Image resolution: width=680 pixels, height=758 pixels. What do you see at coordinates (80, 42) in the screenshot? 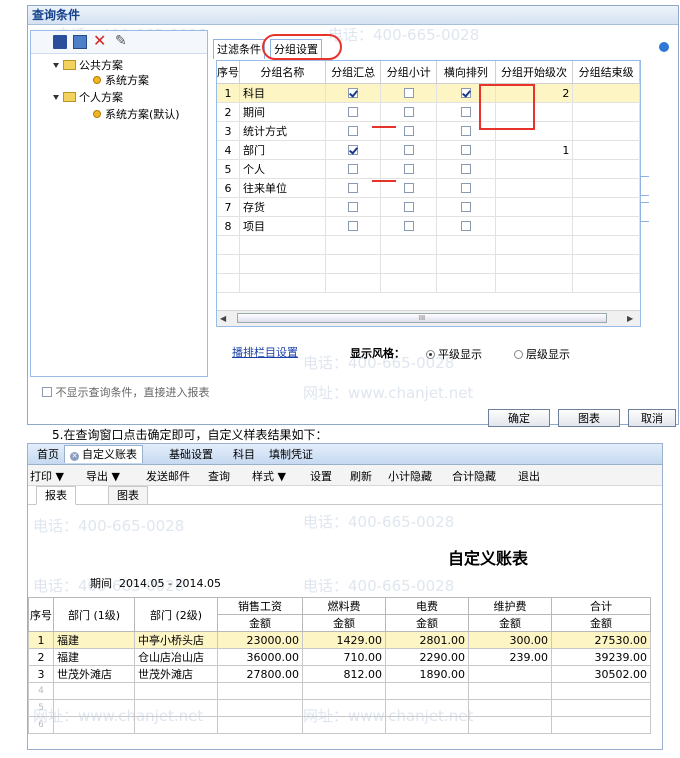
I see `save-as-icon` at bounding box center [80, 42].